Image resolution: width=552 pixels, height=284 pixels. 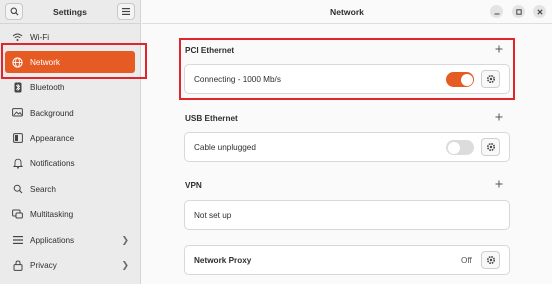 I want to click on background-icon, so click(x=17, y=113).